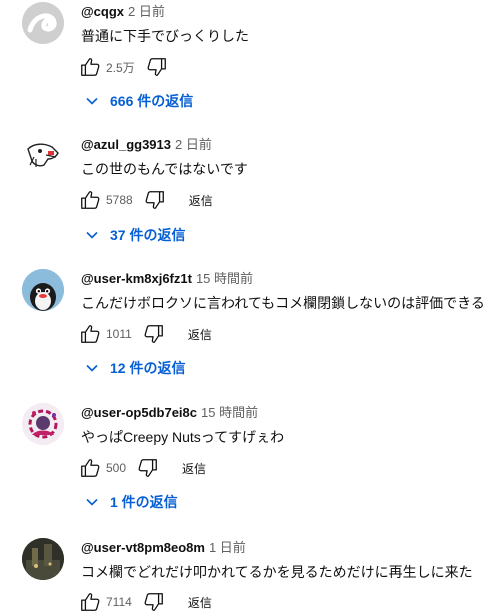 The width and height of the screenshot is (500, 614). I want to click on like-count: 500, so click(116, 468).